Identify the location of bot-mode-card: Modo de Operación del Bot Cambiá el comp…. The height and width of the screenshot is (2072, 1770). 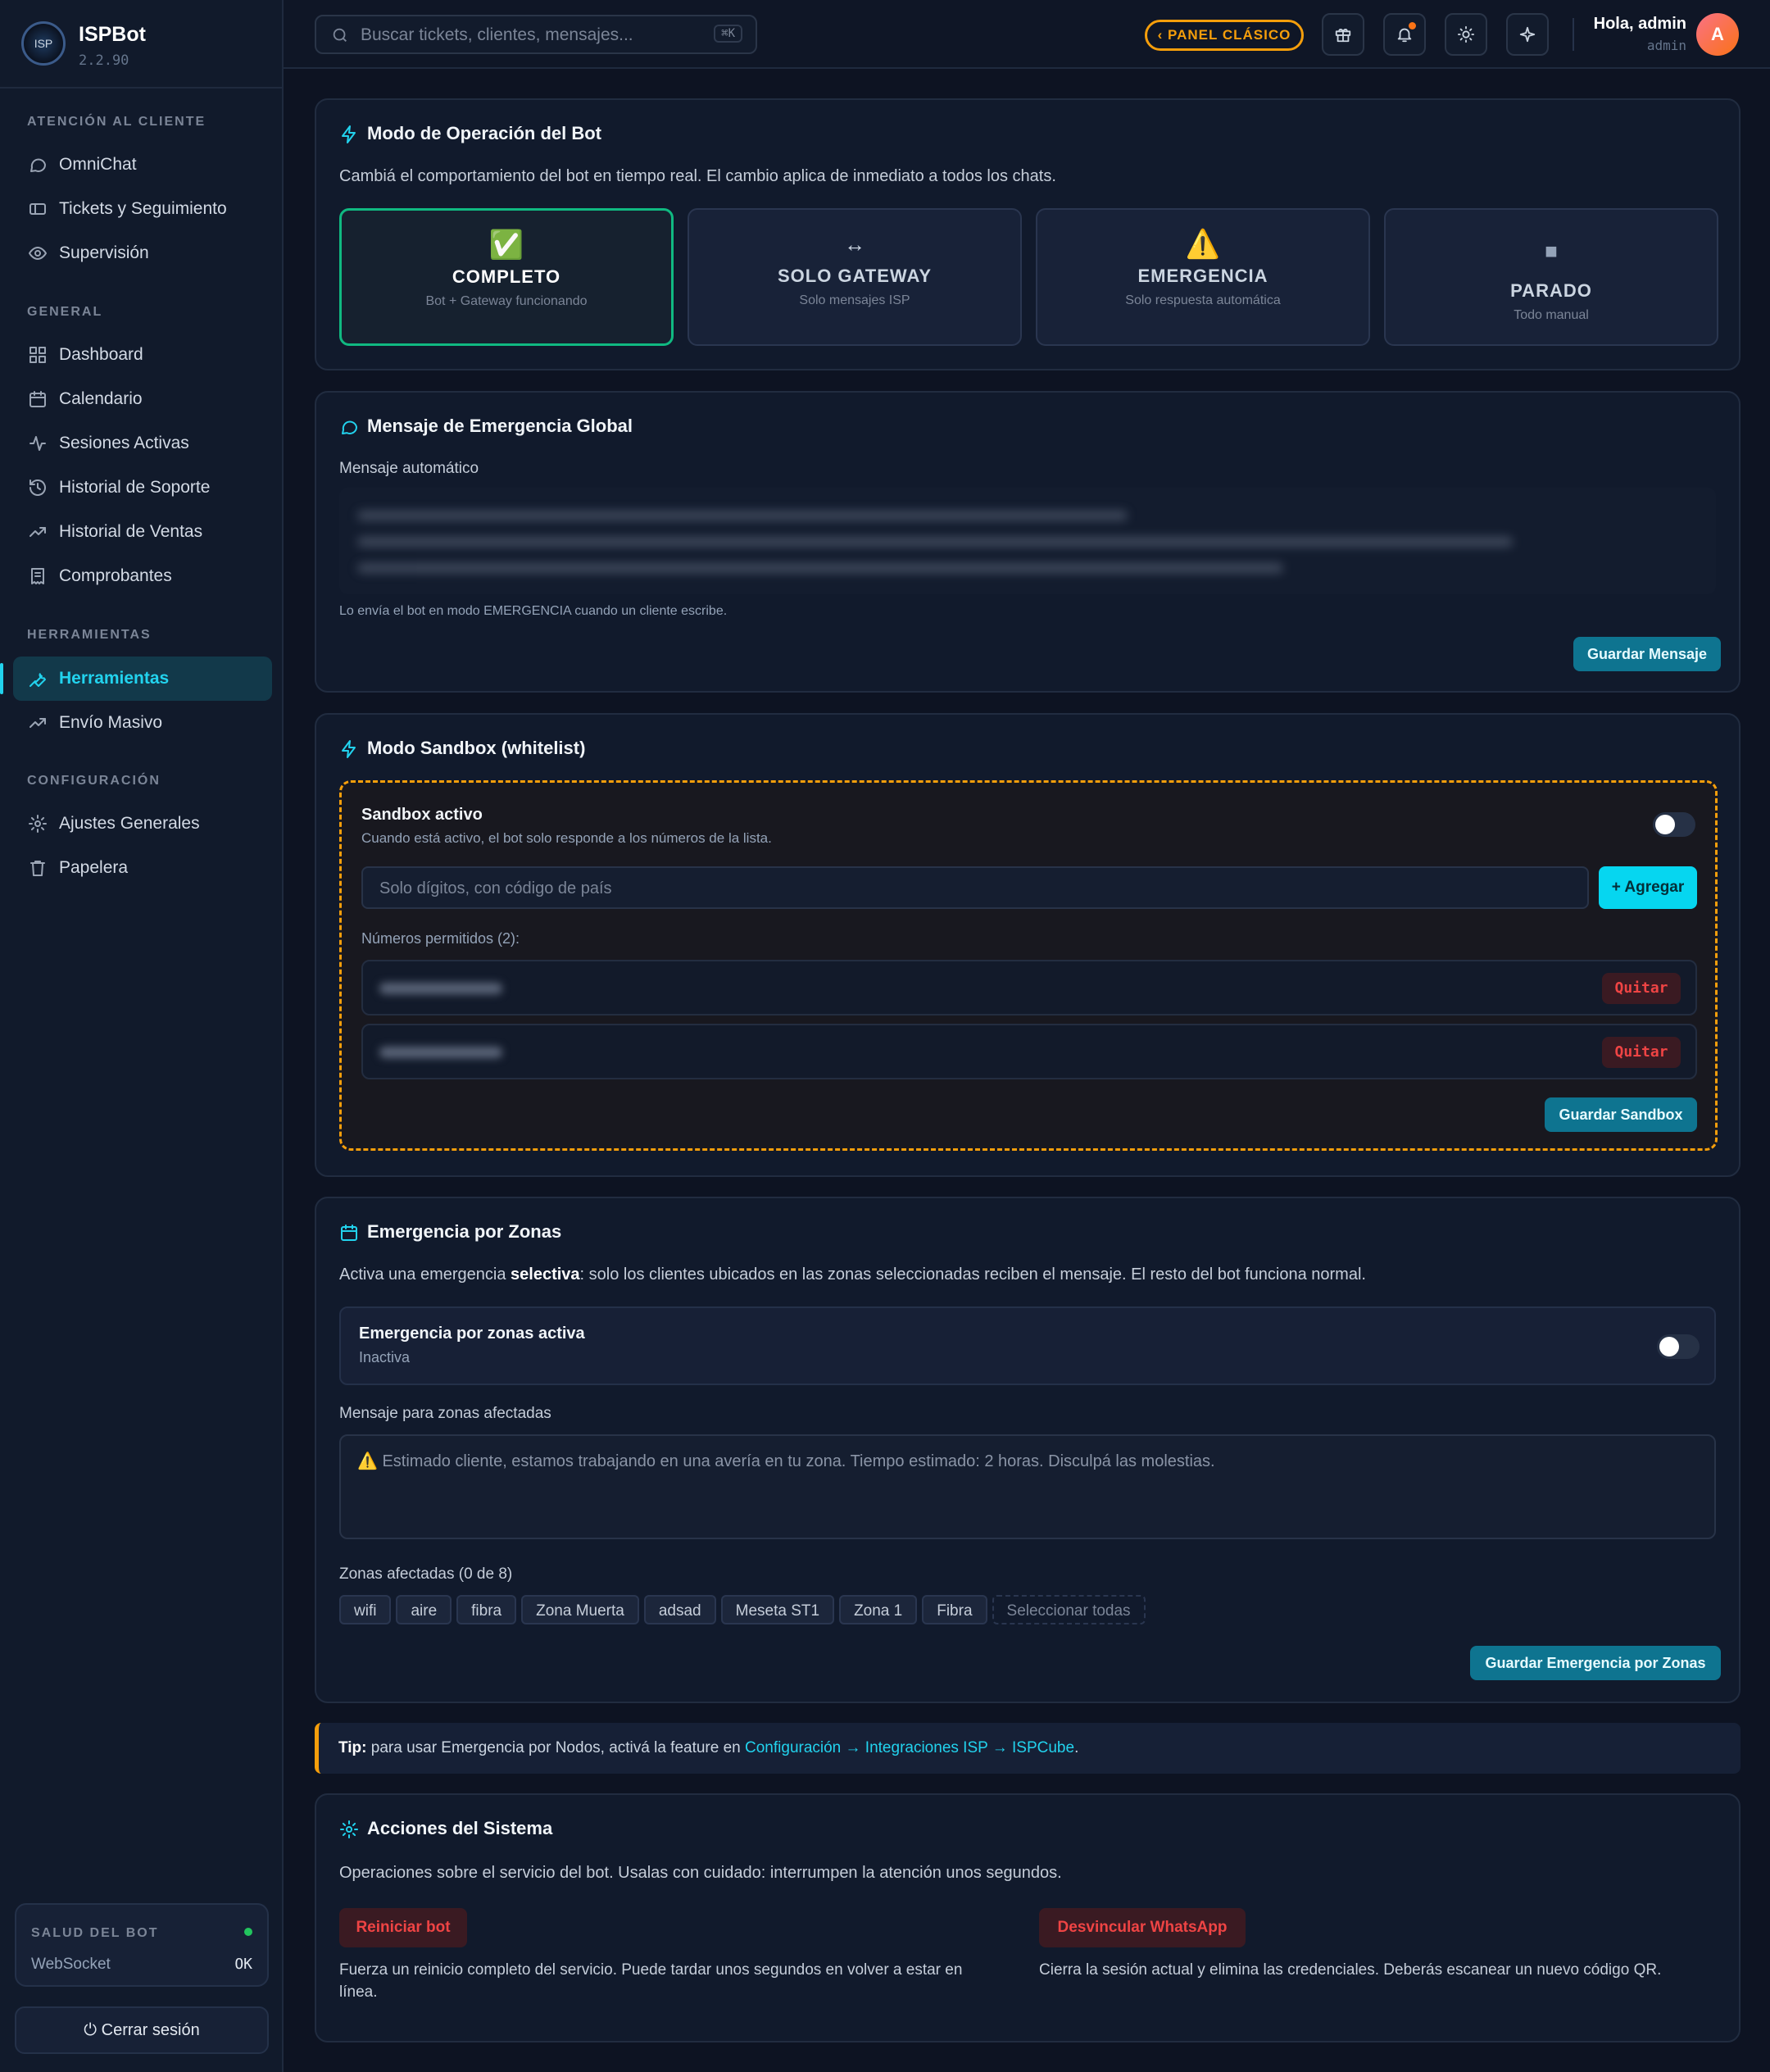
(1027, 234).